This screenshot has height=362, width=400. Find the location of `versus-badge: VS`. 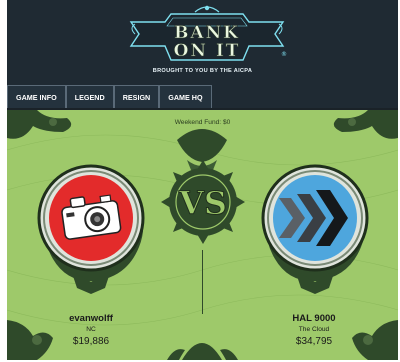

versus-badge: VS is located at coordinates (203, 202).